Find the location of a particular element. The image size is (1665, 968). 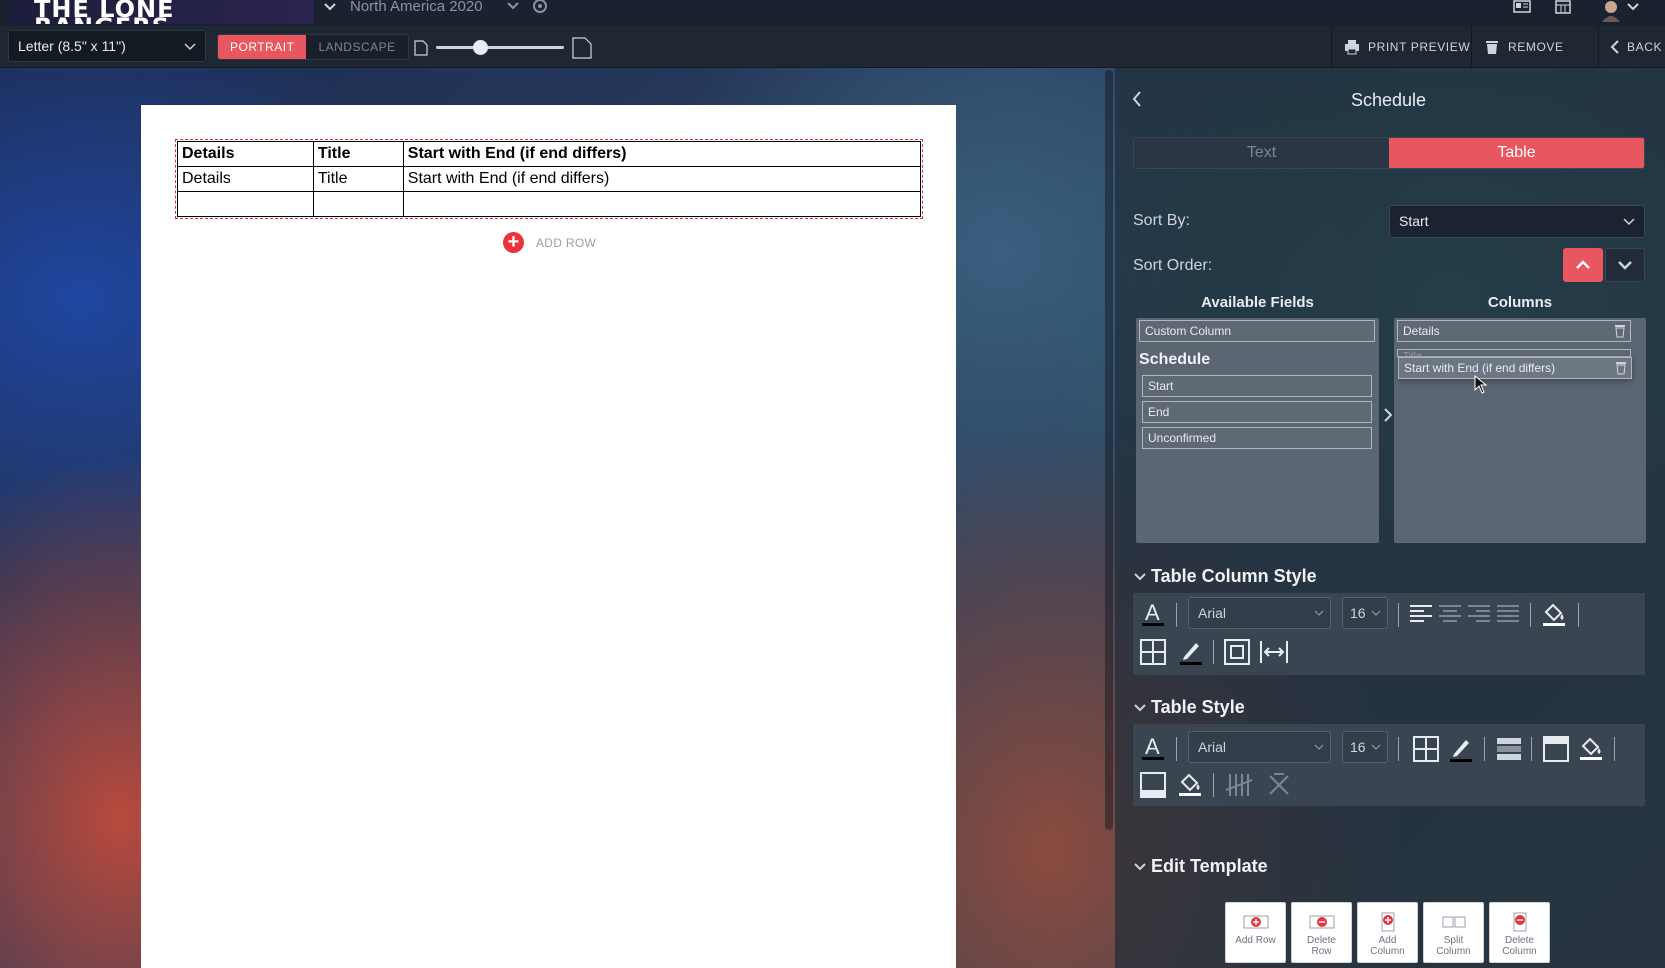

table-size-select: 16 is located at coordinates (1365, 747).